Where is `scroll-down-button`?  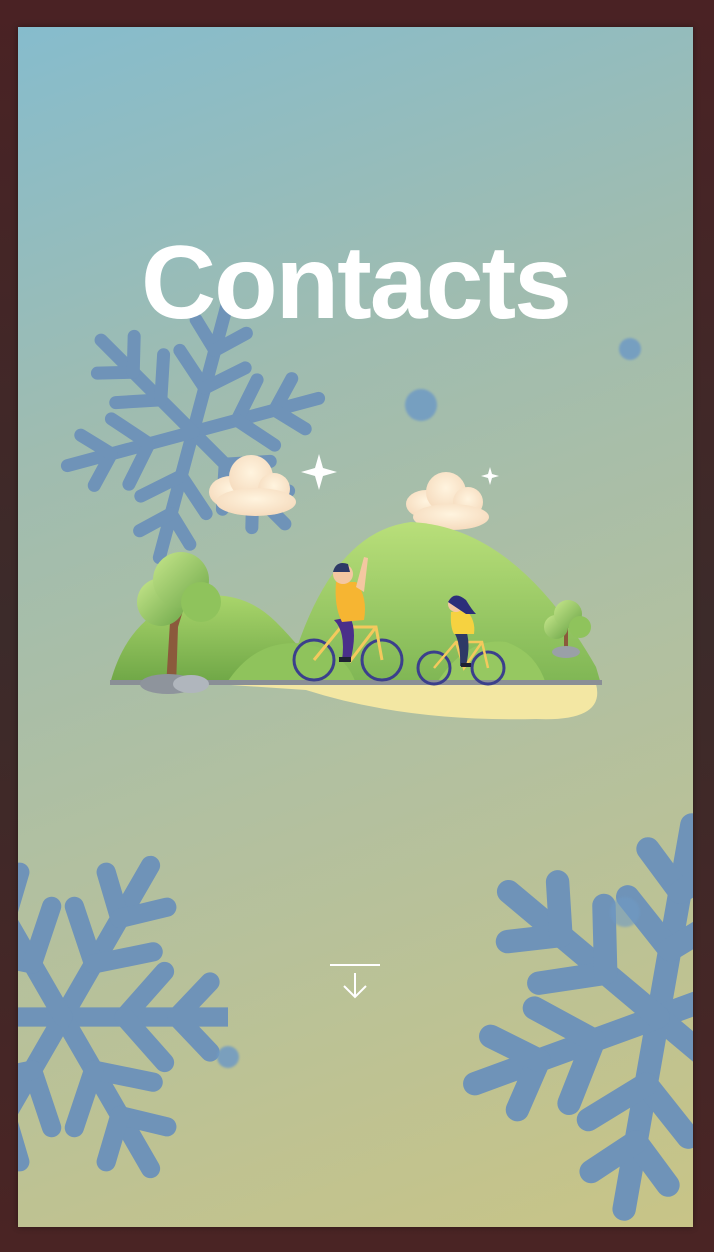
scroll-down-button is located at coordinates (355, 982).